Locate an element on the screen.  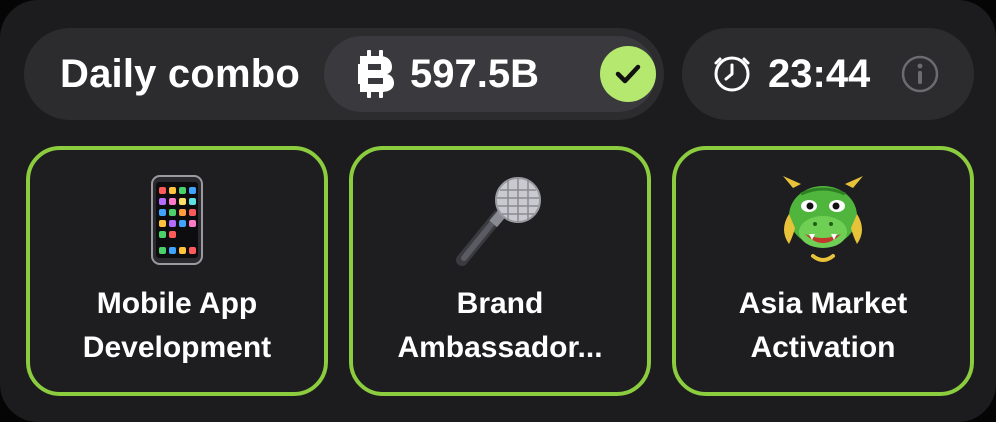
claimed-check-badge is located at coordinates (628, 74).